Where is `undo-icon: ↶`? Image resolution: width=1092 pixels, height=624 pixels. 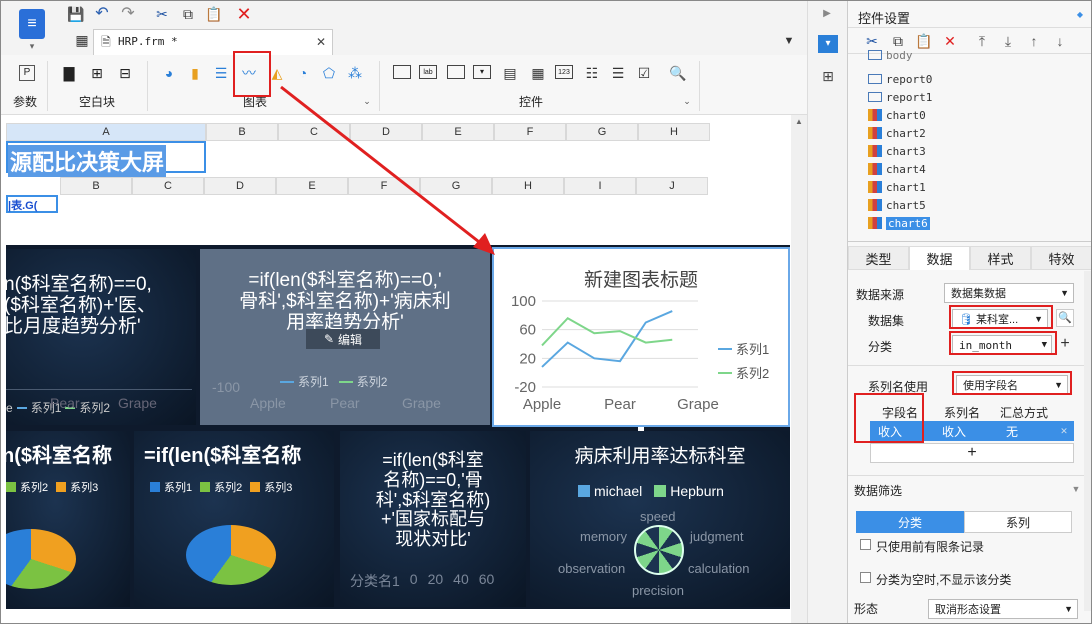 undo-icon: ↶ is located at coordinates (102, 14).